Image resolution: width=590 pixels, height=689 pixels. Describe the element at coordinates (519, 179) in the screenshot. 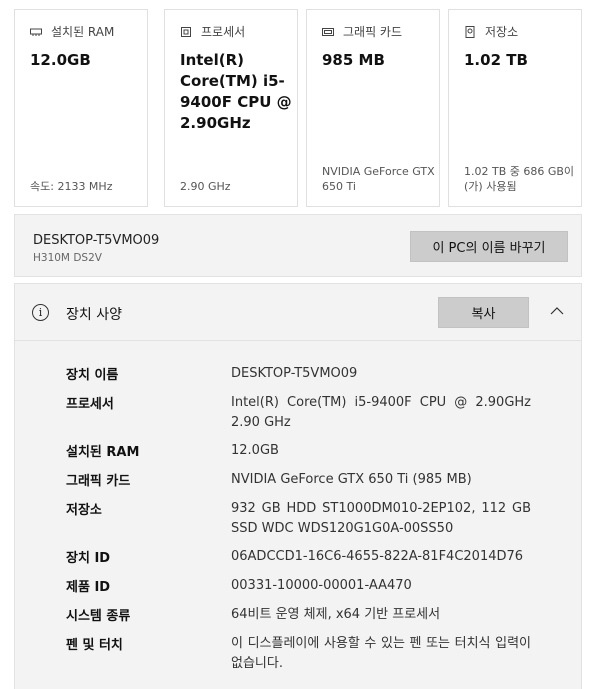

I see `storage-usage: 1.02 TB 중 686 GB이(가) 사용됨` at that location.